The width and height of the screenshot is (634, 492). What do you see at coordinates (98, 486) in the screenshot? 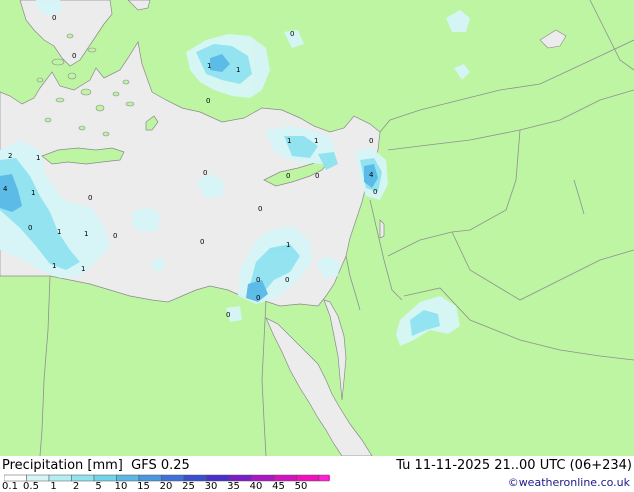
I see `scale-tick-label: 5` at bounding box center [98, 486].